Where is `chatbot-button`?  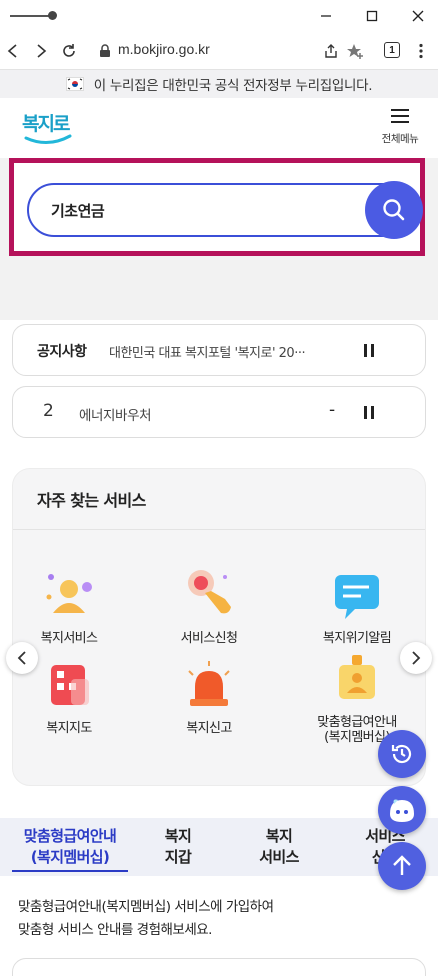
chatbot-button is located at coordinates (402, 810).